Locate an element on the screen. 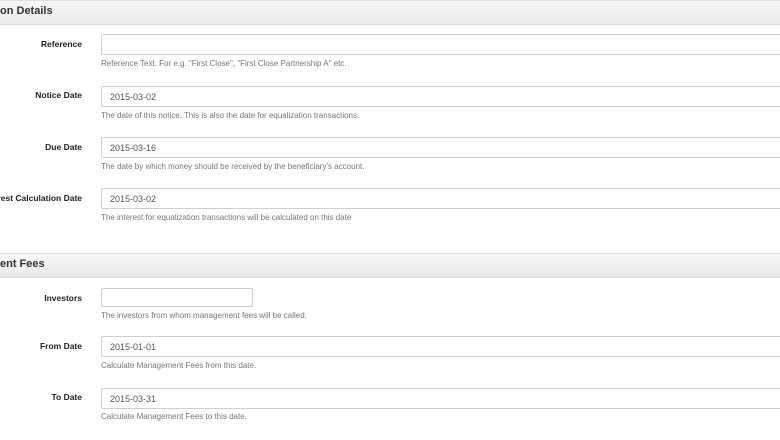 The height and width of the screenshot is (440, 780). to-date-input is located at coordinates (440, 398).